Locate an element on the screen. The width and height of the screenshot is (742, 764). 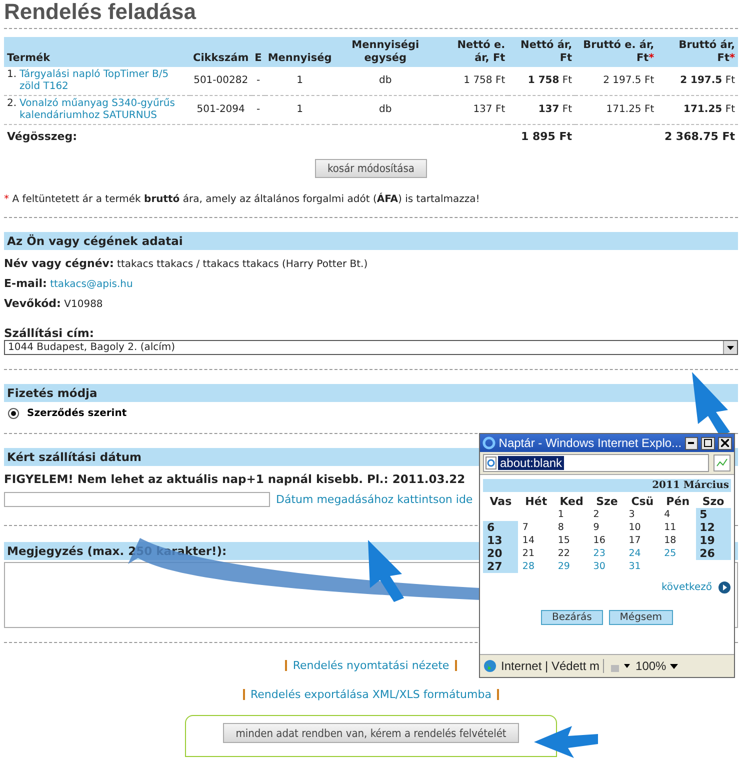
email-link: ttakacs@apis.hu is located at coordinates (91, 284).